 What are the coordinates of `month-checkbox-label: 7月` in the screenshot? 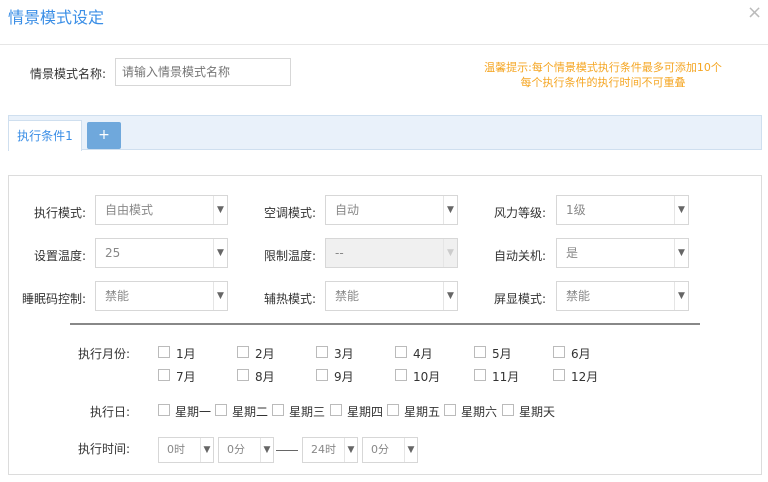 It's located at (186, 377).